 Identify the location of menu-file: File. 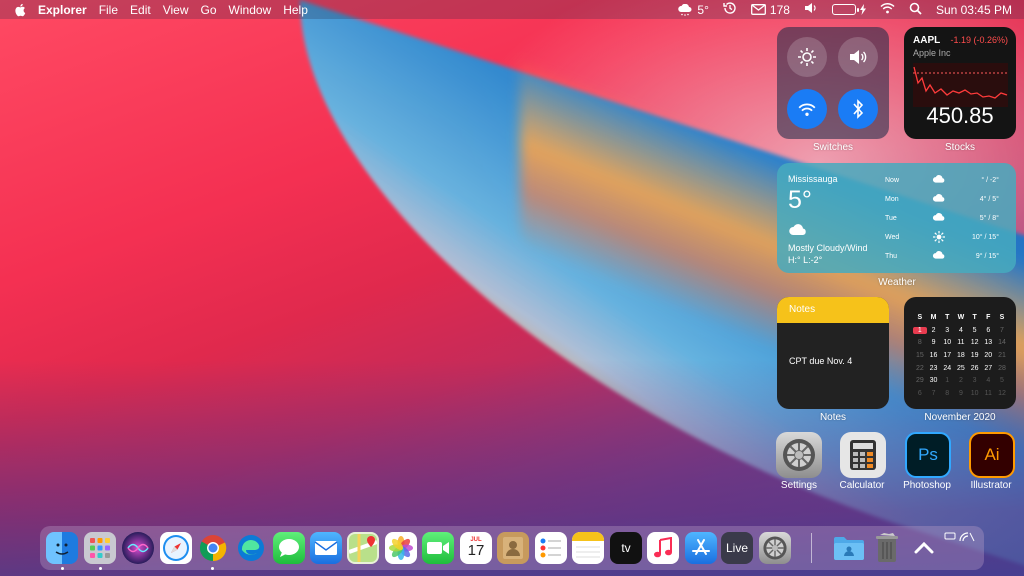
(108, 10).